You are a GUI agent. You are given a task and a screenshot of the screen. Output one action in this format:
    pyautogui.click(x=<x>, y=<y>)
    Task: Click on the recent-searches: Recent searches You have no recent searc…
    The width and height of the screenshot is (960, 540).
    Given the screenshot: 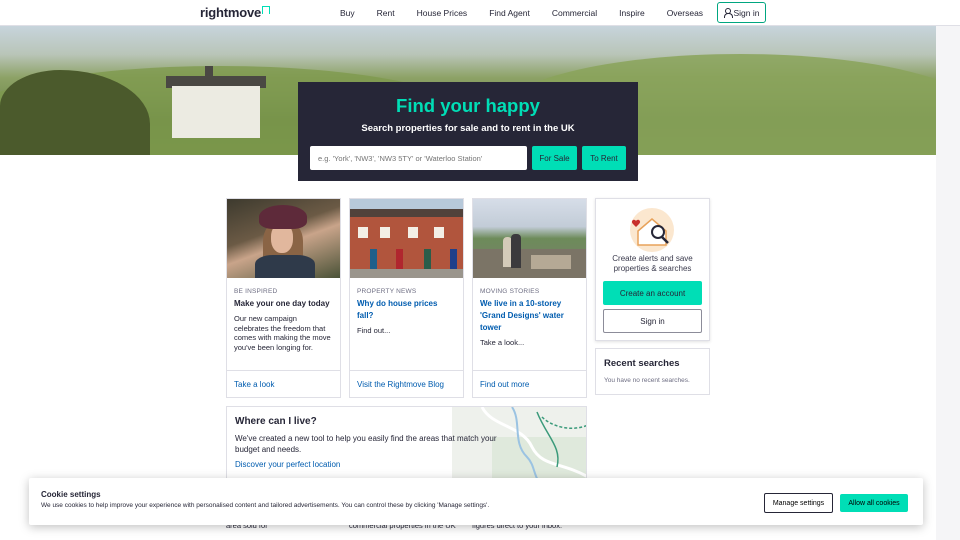 What is the action you would take?
    pyautogui.click(x=652, y=371)
    